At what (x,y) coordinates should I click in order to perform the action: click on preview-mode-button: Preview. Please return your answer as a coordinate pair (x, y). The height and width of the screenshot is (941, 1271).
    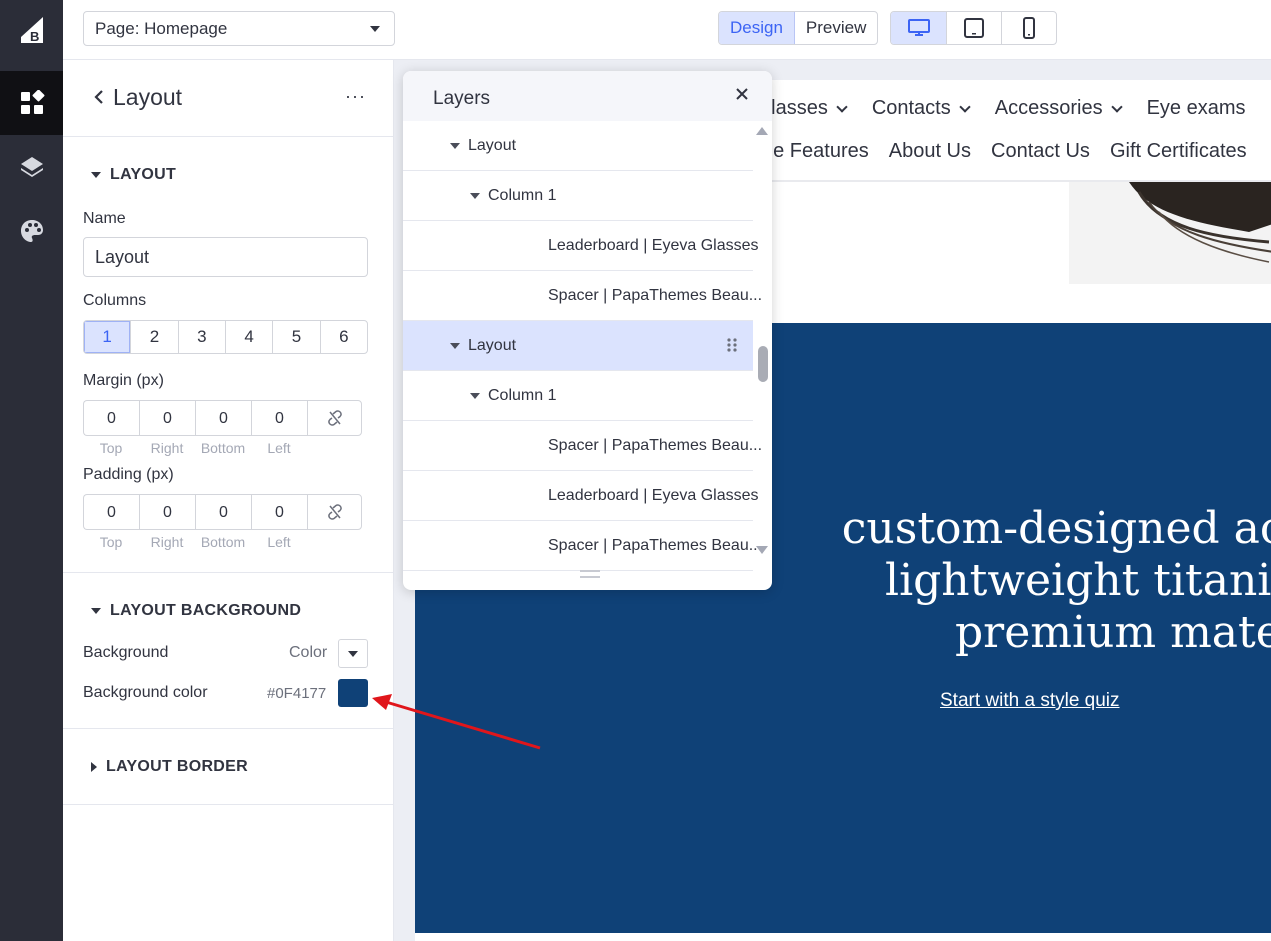
    Looking at the image, I should click on (836, 28).